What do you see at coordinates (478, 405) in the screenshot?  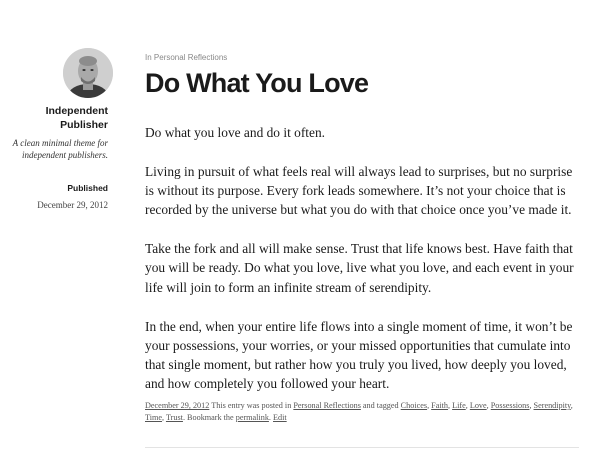 I see `tag-link: Love` at bounding box center [478, 405].